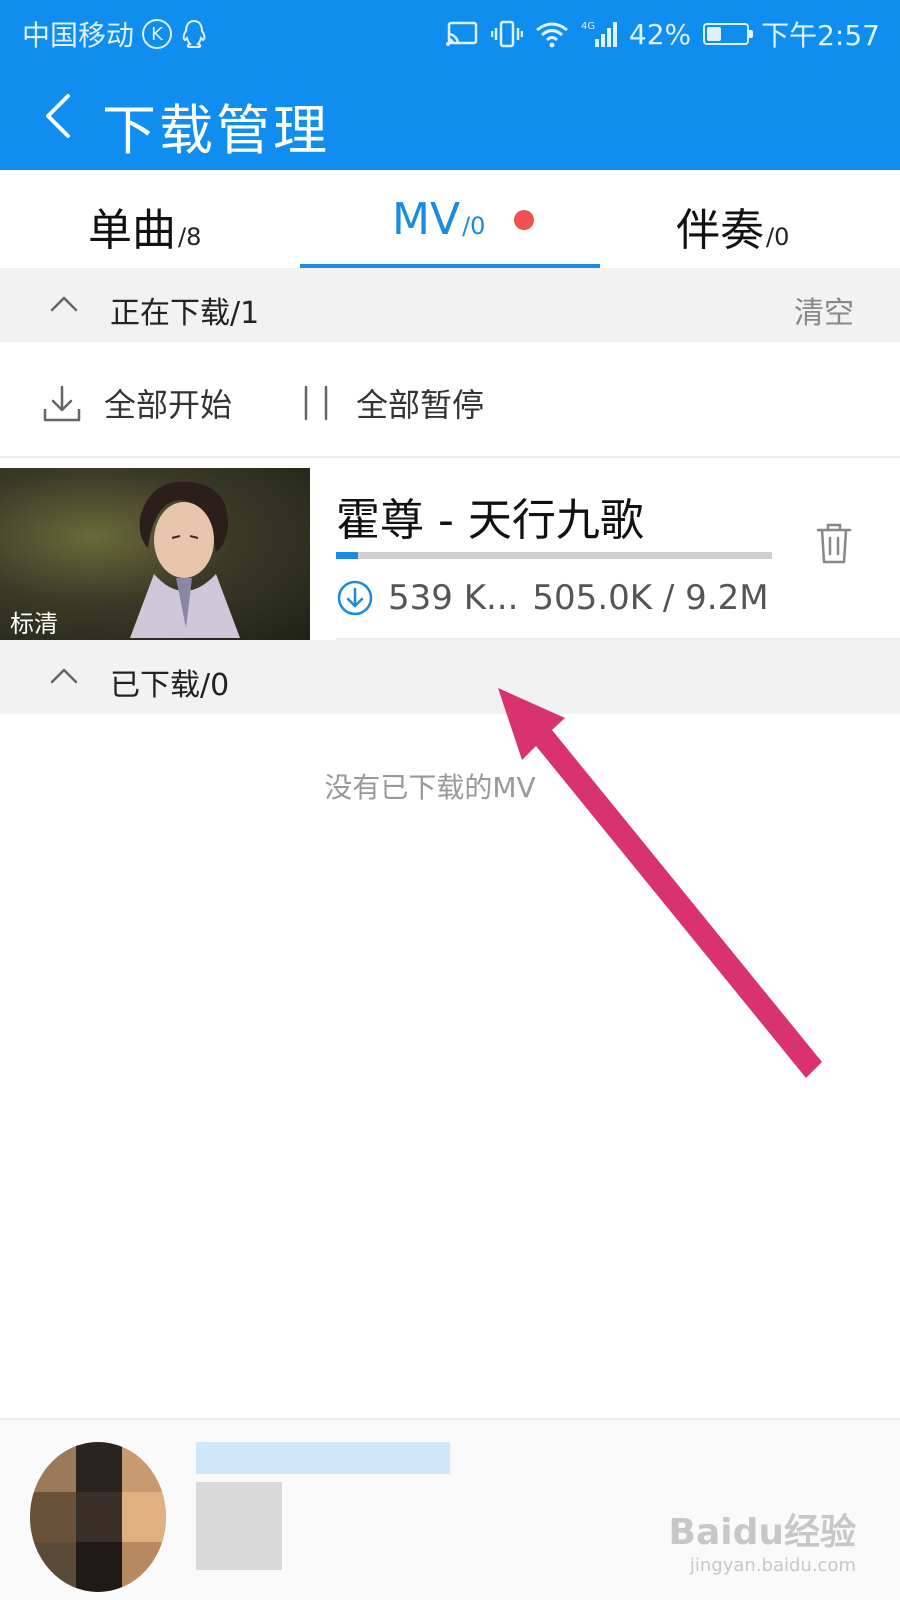 The width and height of the screenshot is (900, 1600). I want to click on mv-thumbnail: 标清, so click(155, 554).